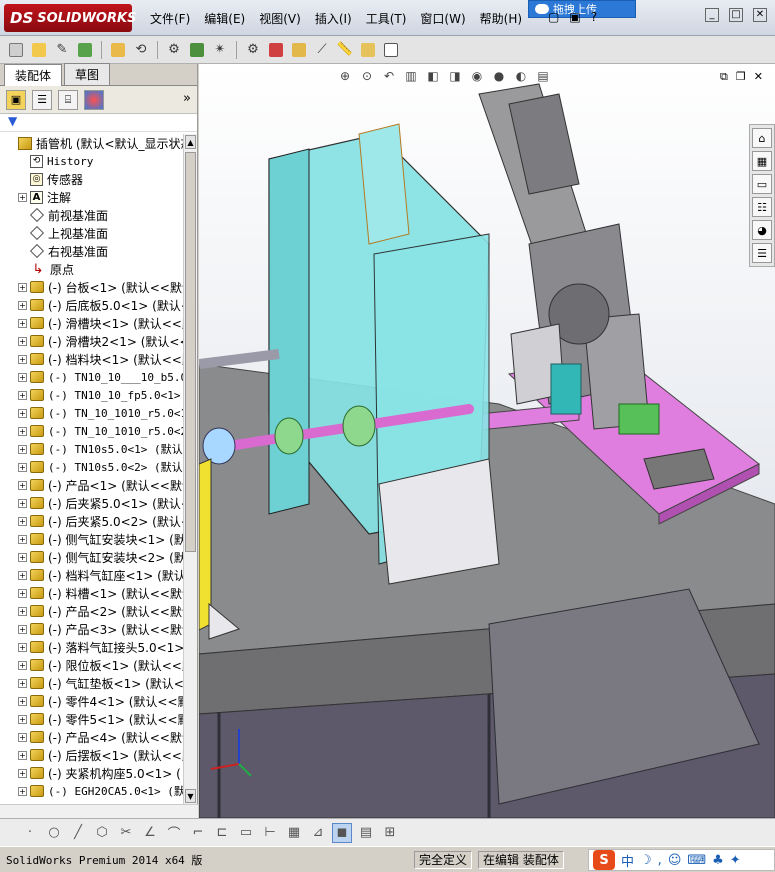 Image resolution: width=775 pixels, height=872 pixels. I want to click on tree-node: + (-) 后摆板<1> (默认<<默, so click(92, 755).